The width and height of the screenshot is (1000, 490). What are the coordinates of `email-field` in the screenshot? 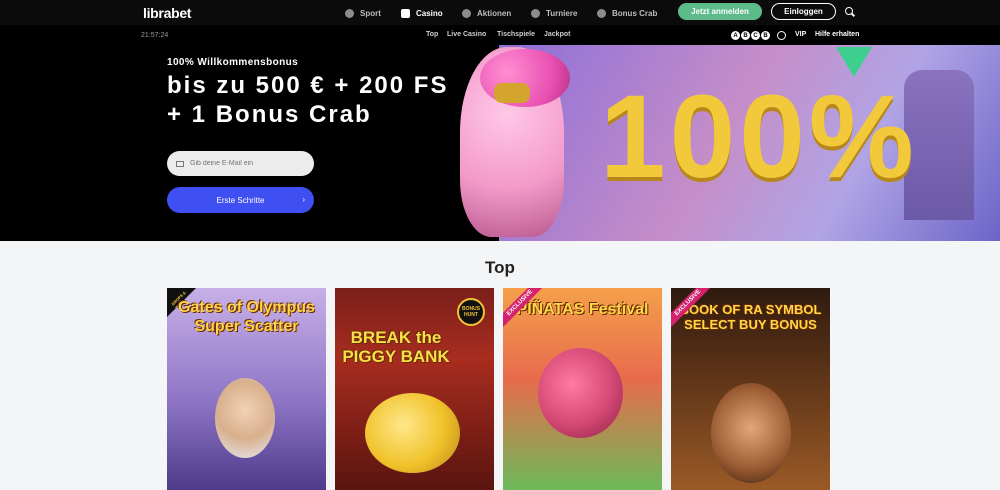 It's located at (240, 163).